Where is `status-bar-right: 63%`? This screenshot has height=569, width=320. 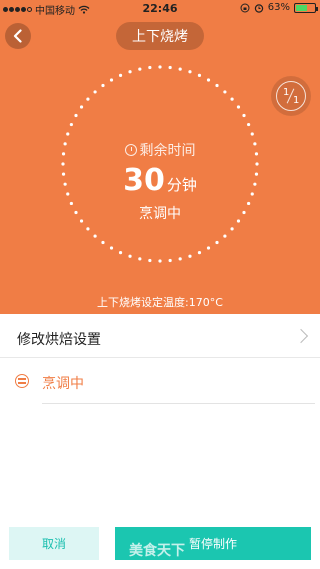
status-bar-right: 63% is located at coordinates (279, 7).